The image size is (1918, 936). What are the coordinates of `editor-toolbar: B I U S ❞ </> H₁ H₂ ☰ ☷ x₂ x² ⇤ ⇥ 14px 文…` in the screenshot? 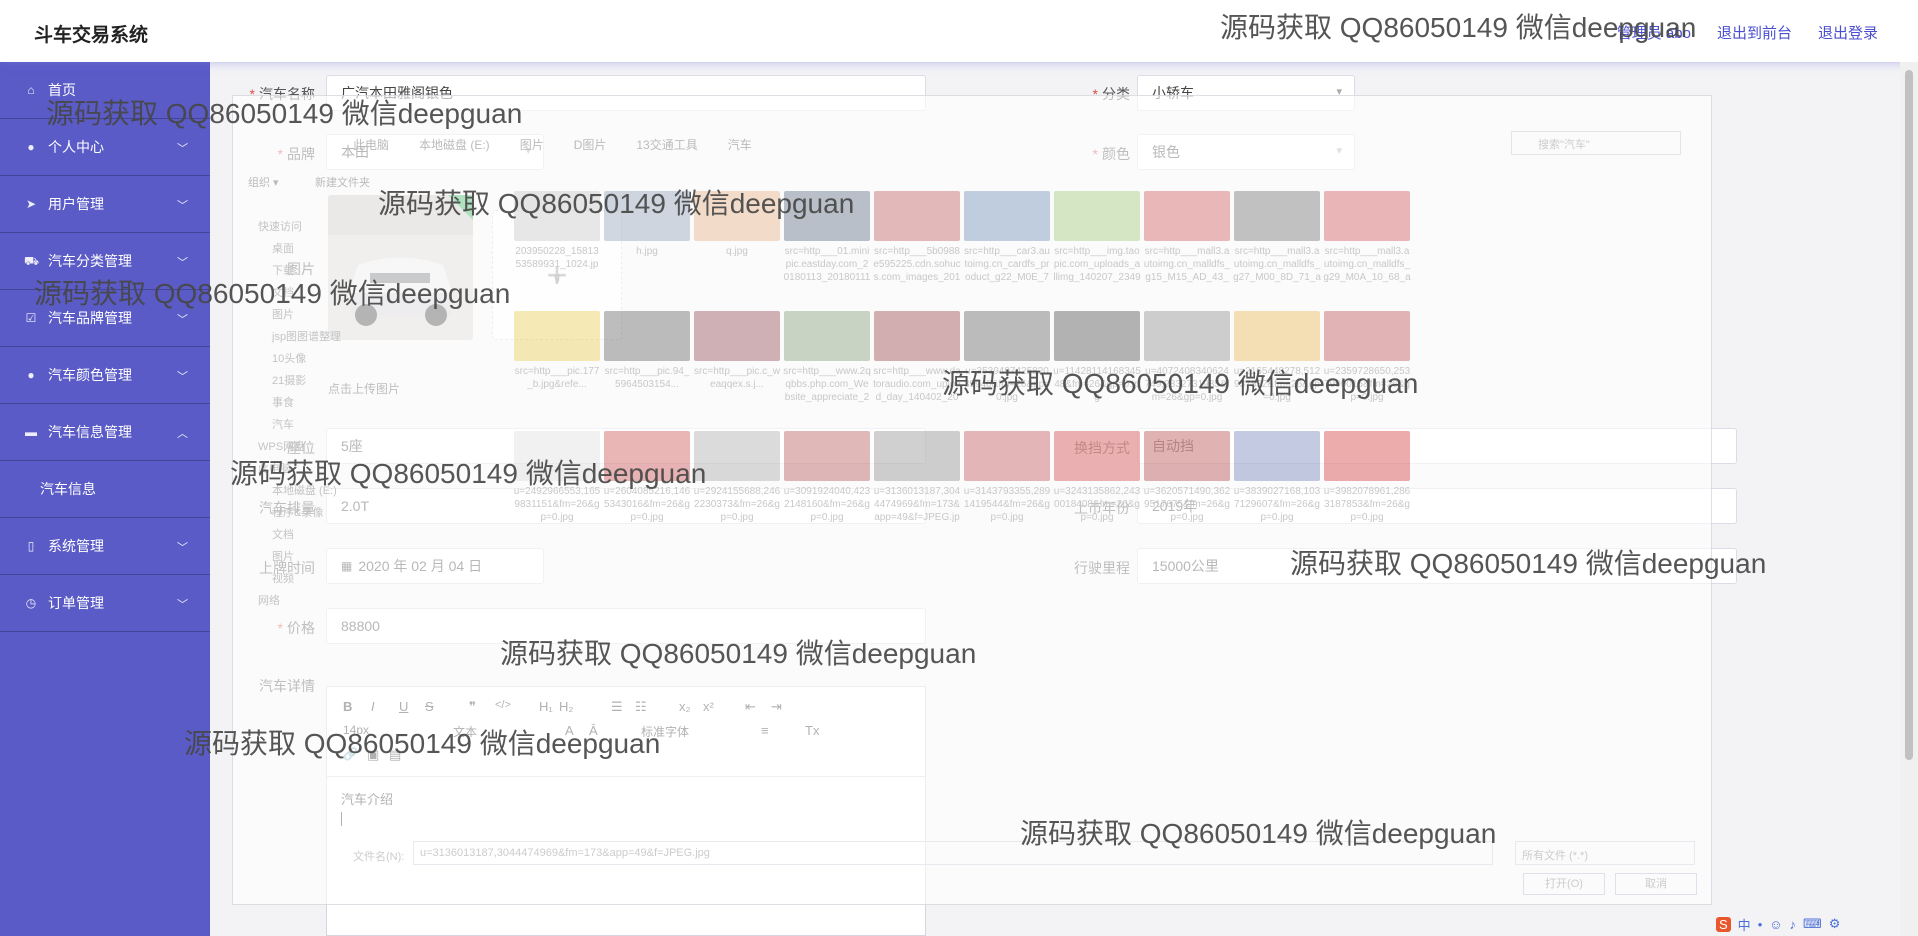 It's located at (626, 732).